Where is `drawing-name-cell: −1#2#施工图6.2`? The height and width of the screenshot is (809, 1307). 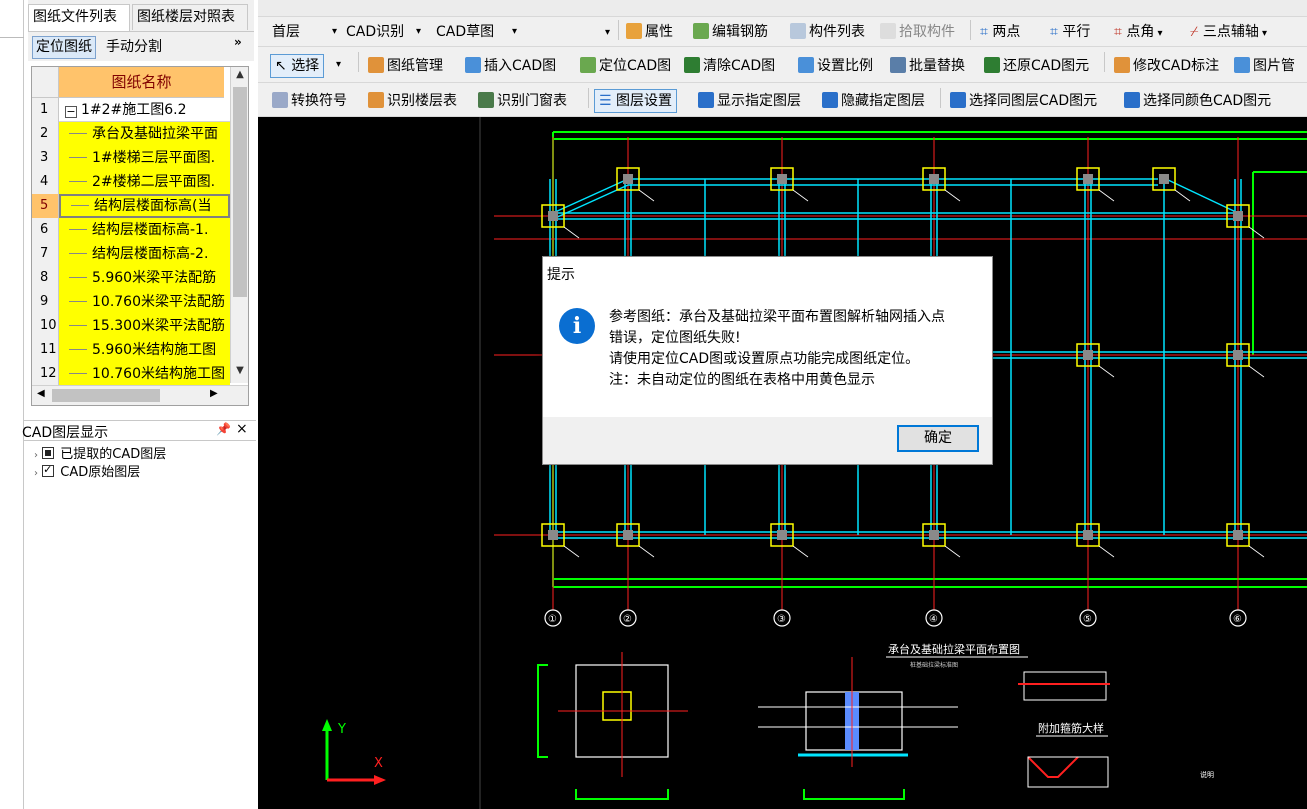 drawing-name-cell: −1#2#施工图6.2 is located at coordinates (144, 110).